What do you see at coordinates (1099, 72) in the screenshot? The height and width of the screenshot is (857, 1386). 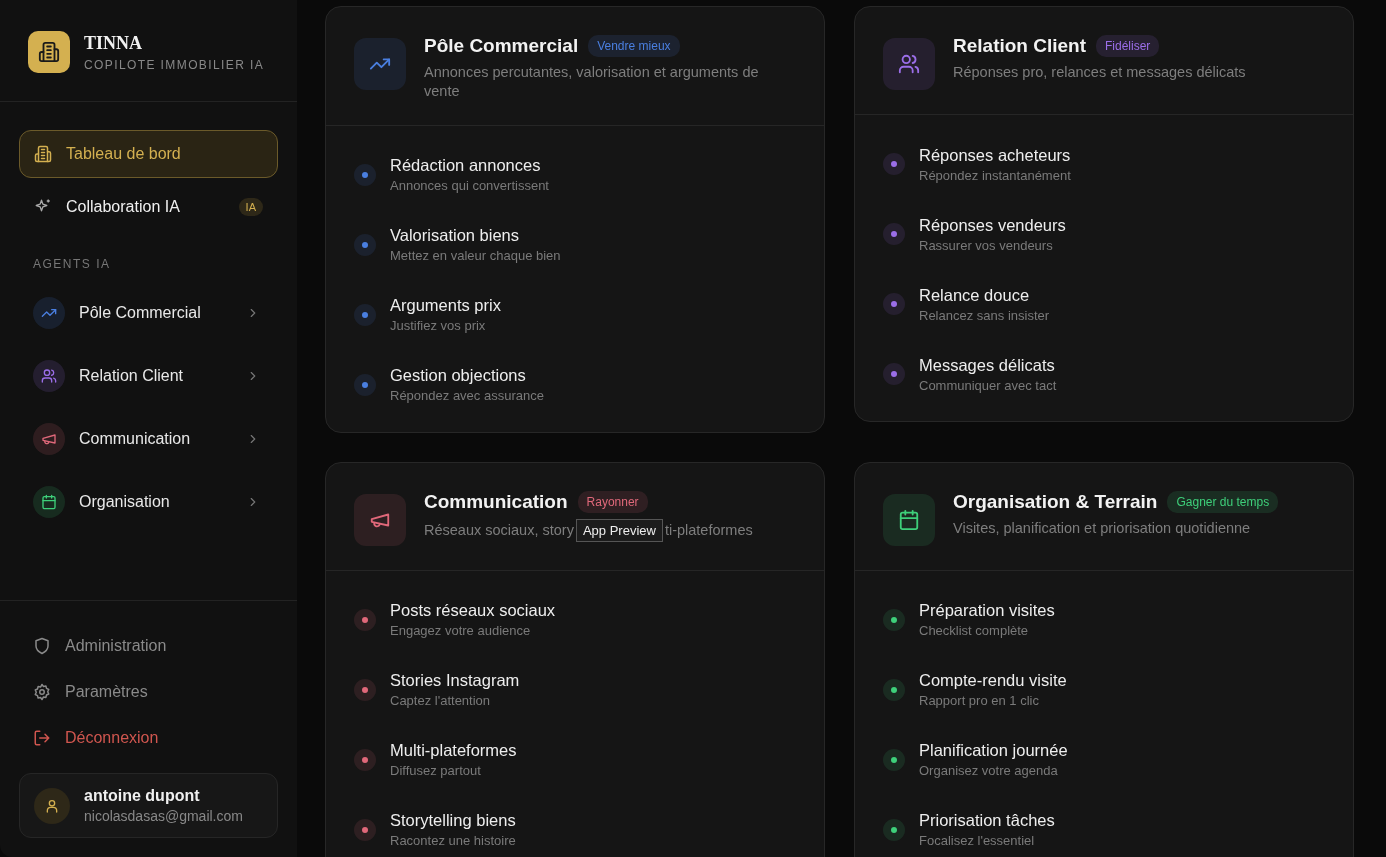 I see `card-description: Réponses pro, relances et messages délicats` at bounding box center [1099, 72].